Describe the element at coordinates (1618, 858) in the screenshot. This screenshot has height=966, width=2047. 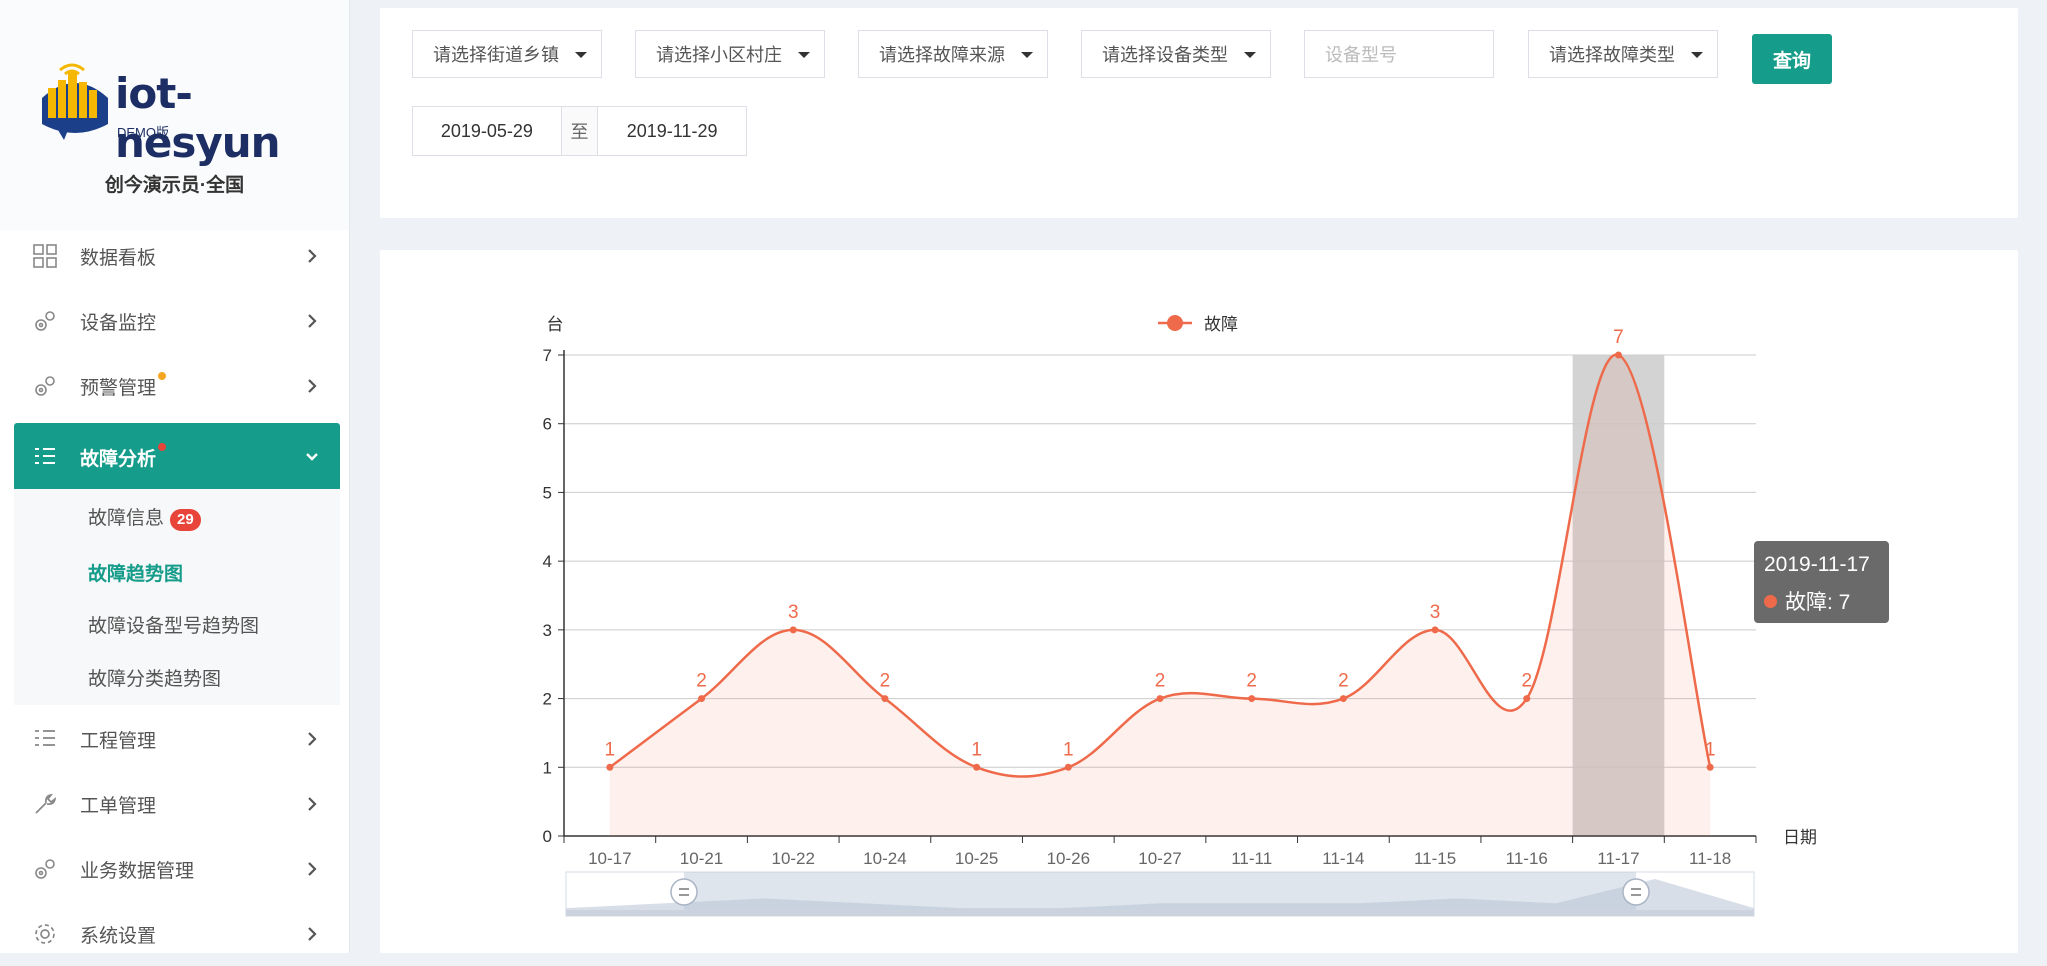
I see `x-tick-label: 11-17` at that location.